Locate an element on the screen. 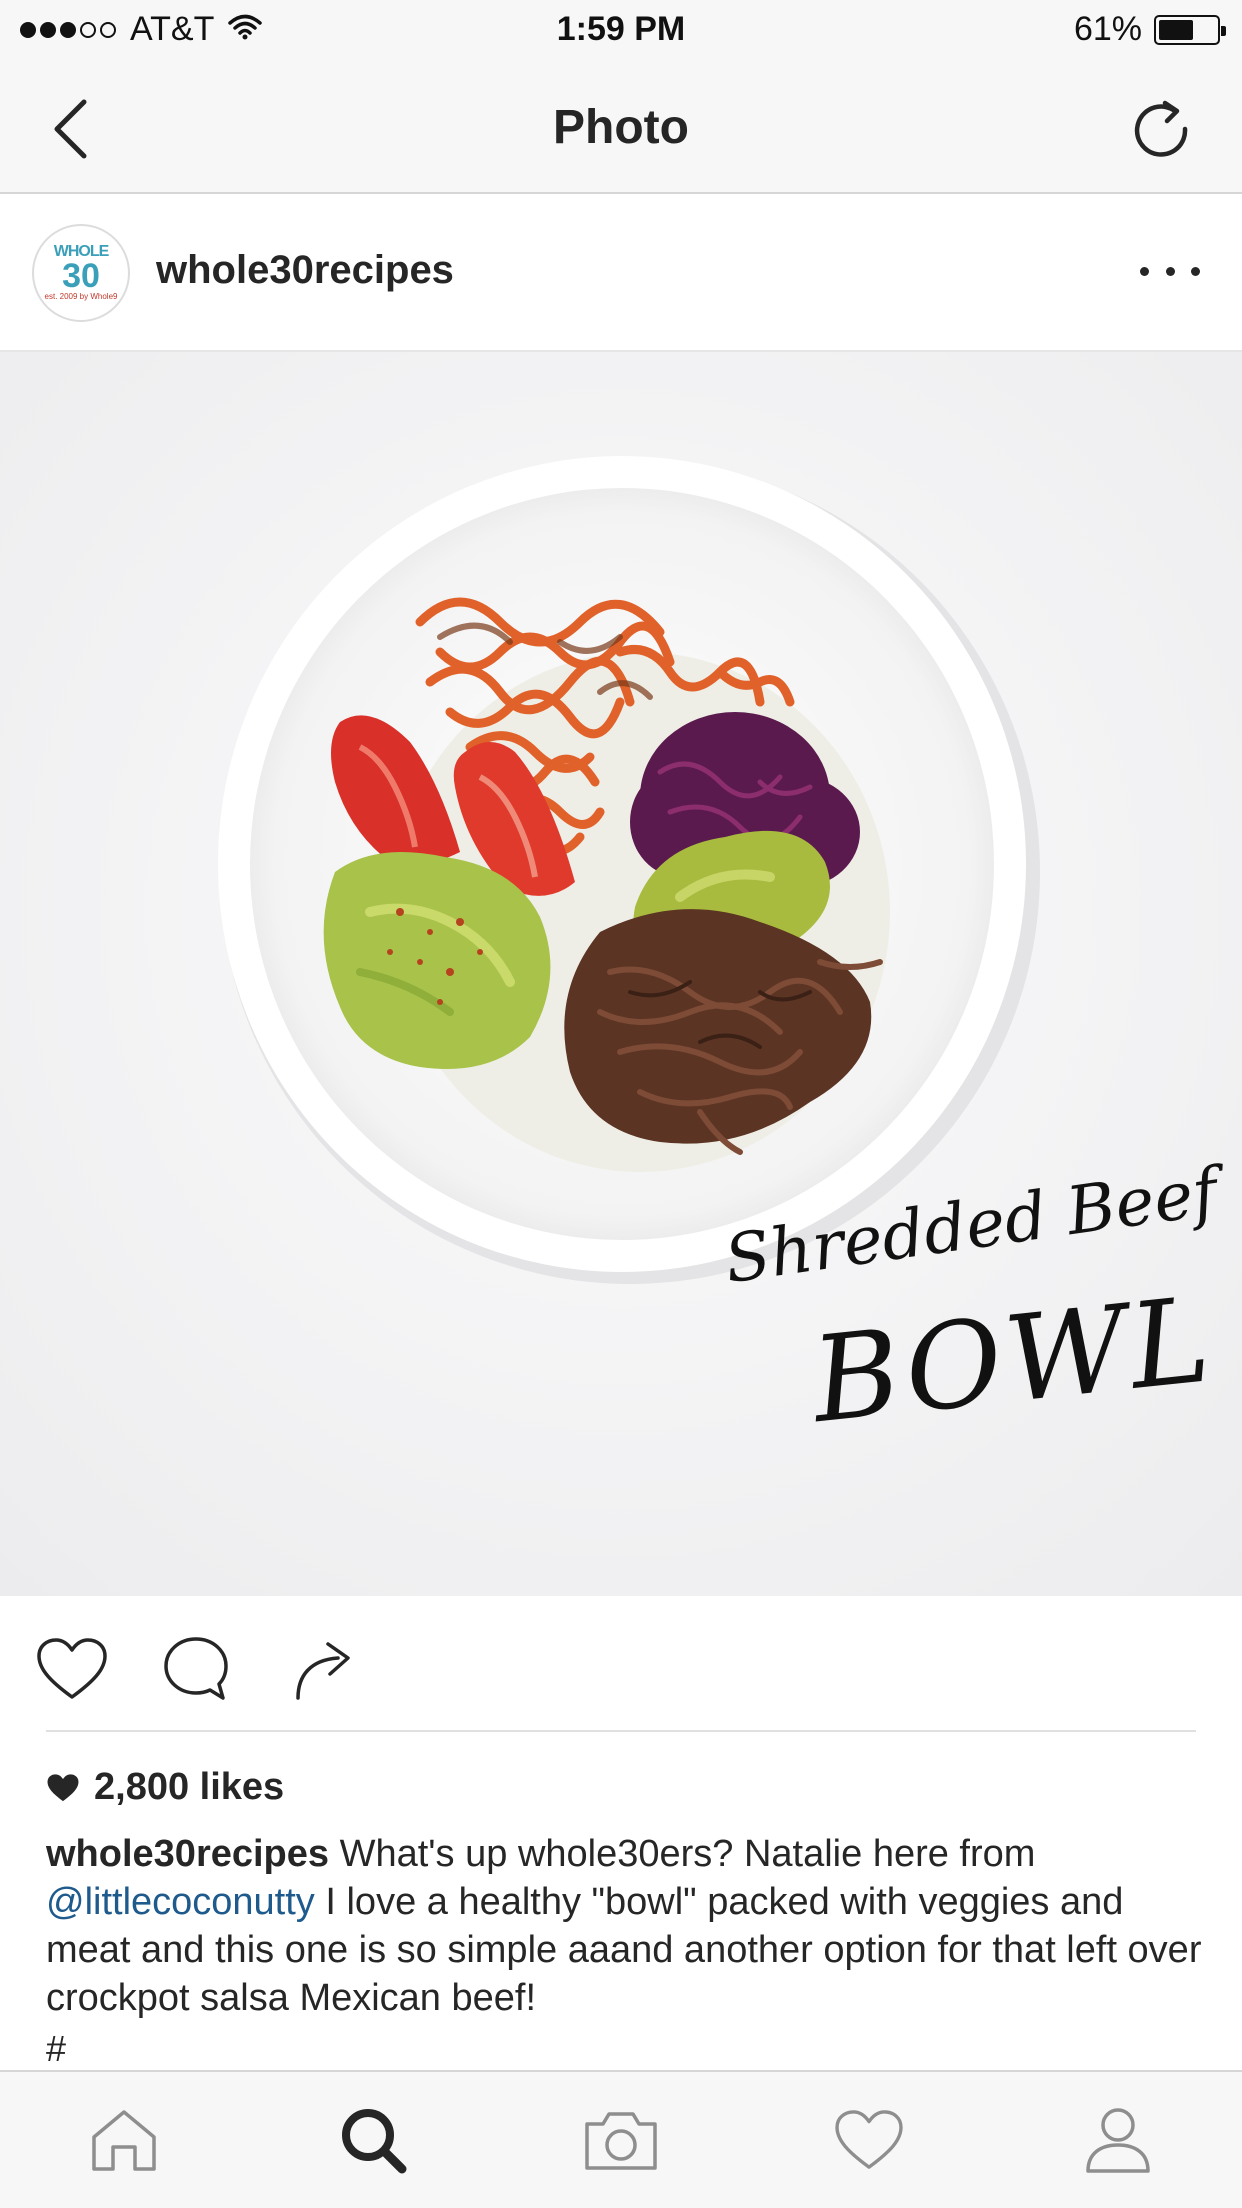 The width and height of the screenshot is (1242, 2208). status-bar: AT&T 1:59 PM 61% is located at coordinates (621, 31).